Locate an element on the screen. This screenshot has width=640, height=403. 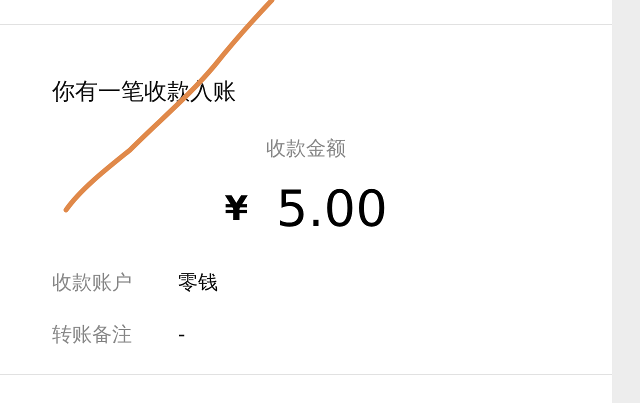
detail-label: 收款账户 is located at coordinates (92, 282).